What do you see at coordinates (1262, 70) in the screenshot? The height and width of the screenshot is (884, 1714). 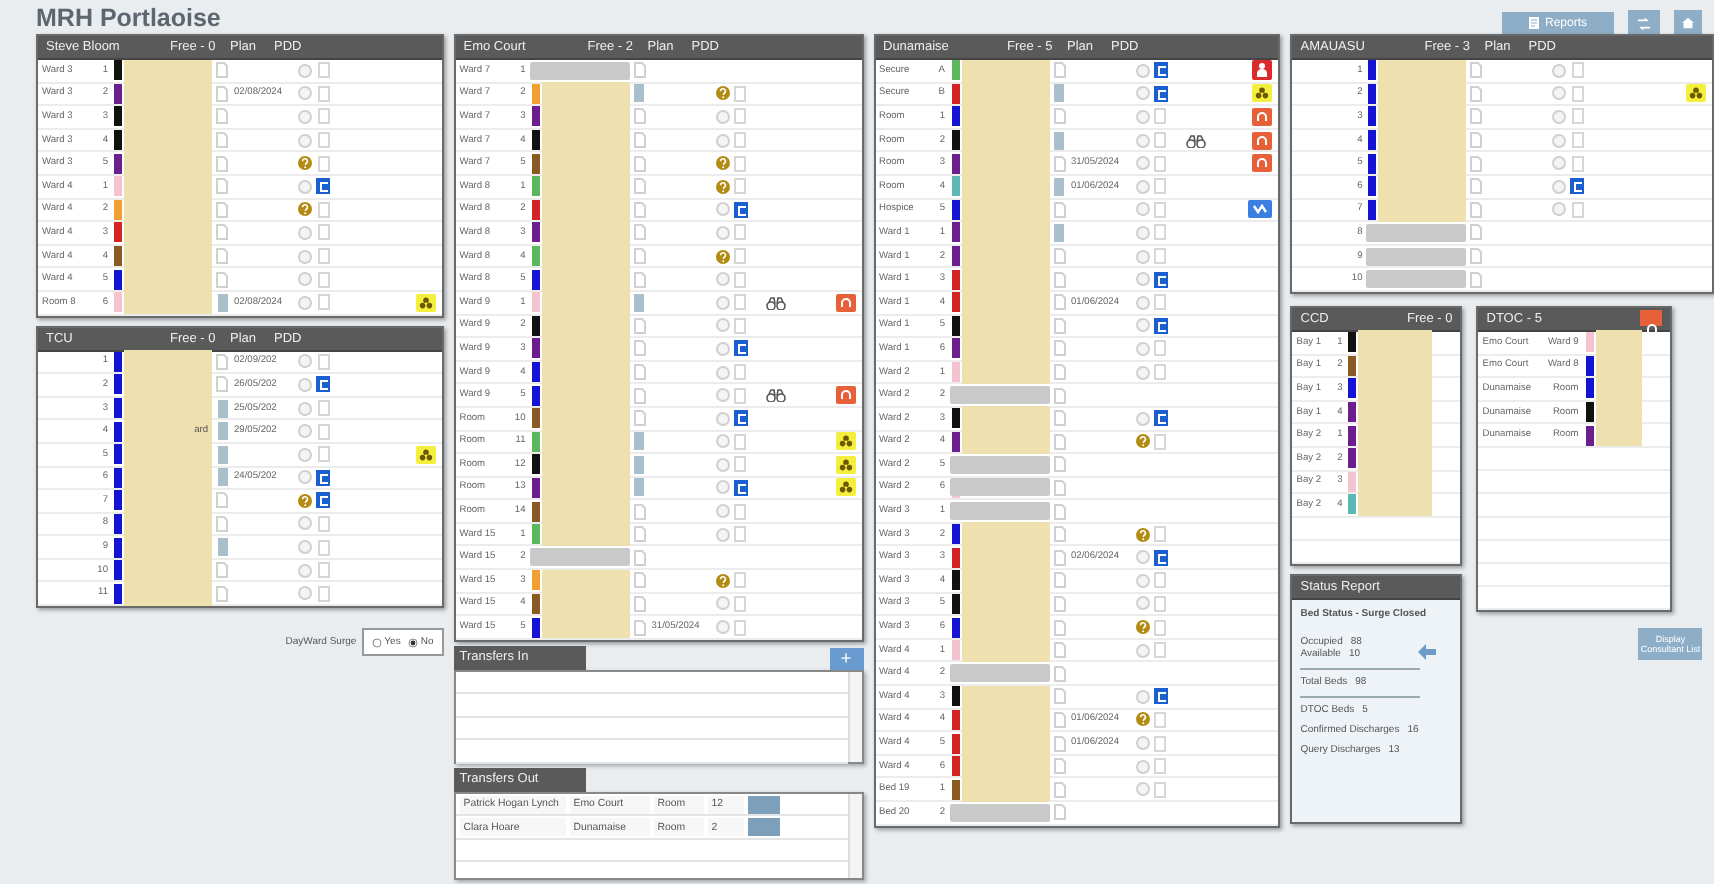 I see `person-icon` at bounding box center [1262, 70].